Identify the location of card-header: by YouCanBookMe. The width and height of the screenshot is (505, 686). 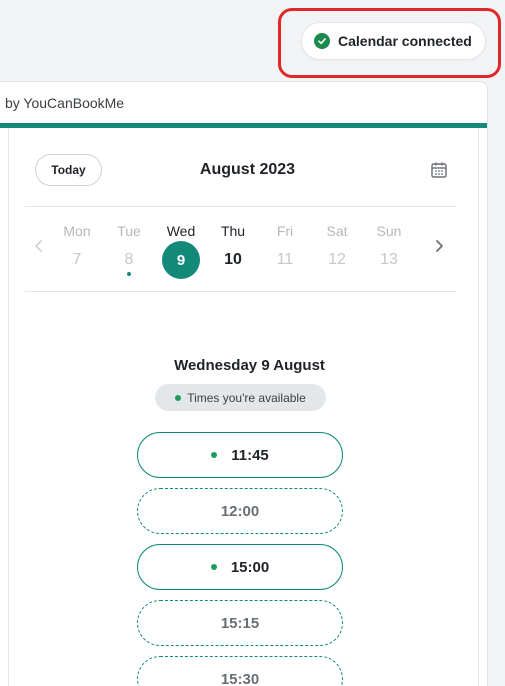
(243, 105).